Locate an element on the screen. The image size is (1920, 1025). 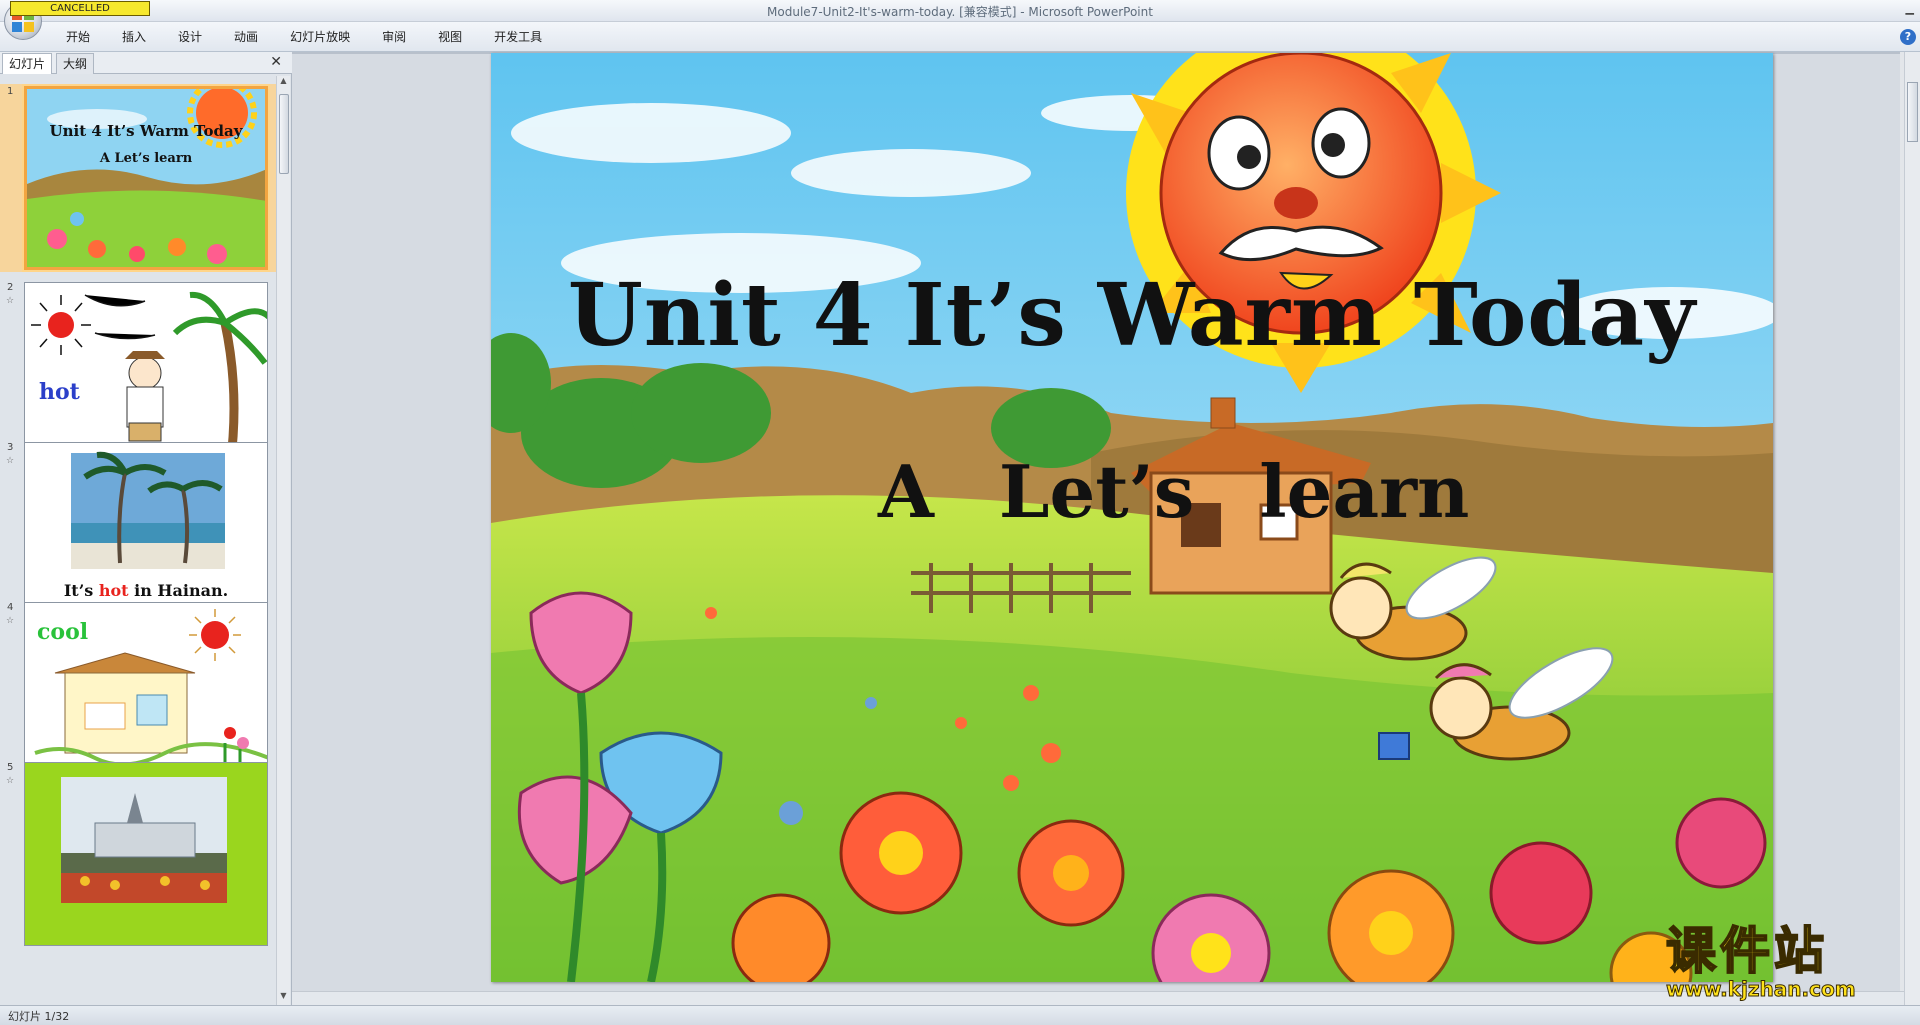
minimize-icon: ▁ is located at coordinates (1910, 8).